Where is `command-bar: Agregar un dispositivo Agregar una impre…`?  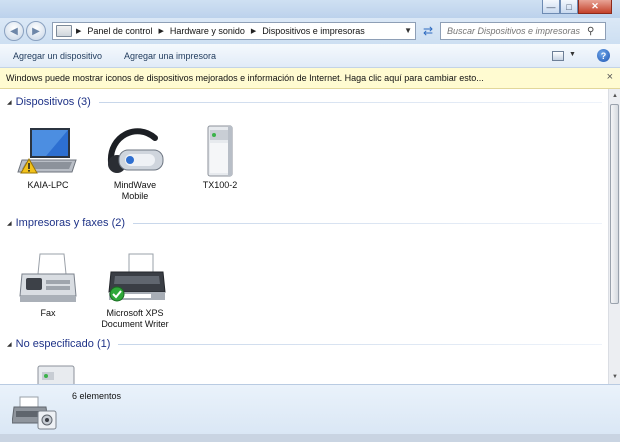
command-bar: Agregar un dispositivo Agregar una impre… is located at coordinates (310, 56).